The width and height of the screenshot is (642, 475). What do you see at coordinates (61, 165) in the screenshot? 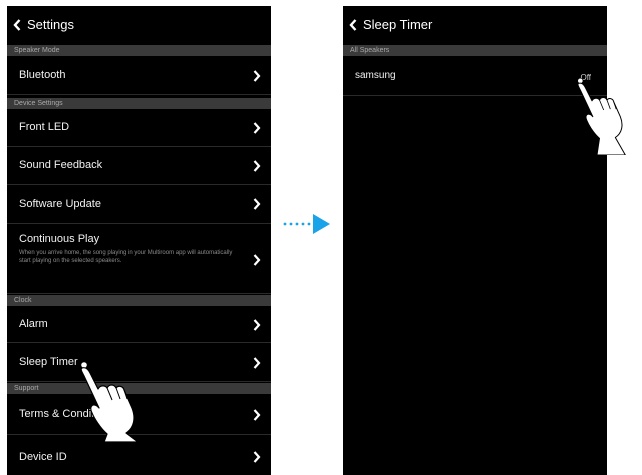
I see `row-label: Sound Feedback` at bounding box center [61, 165].